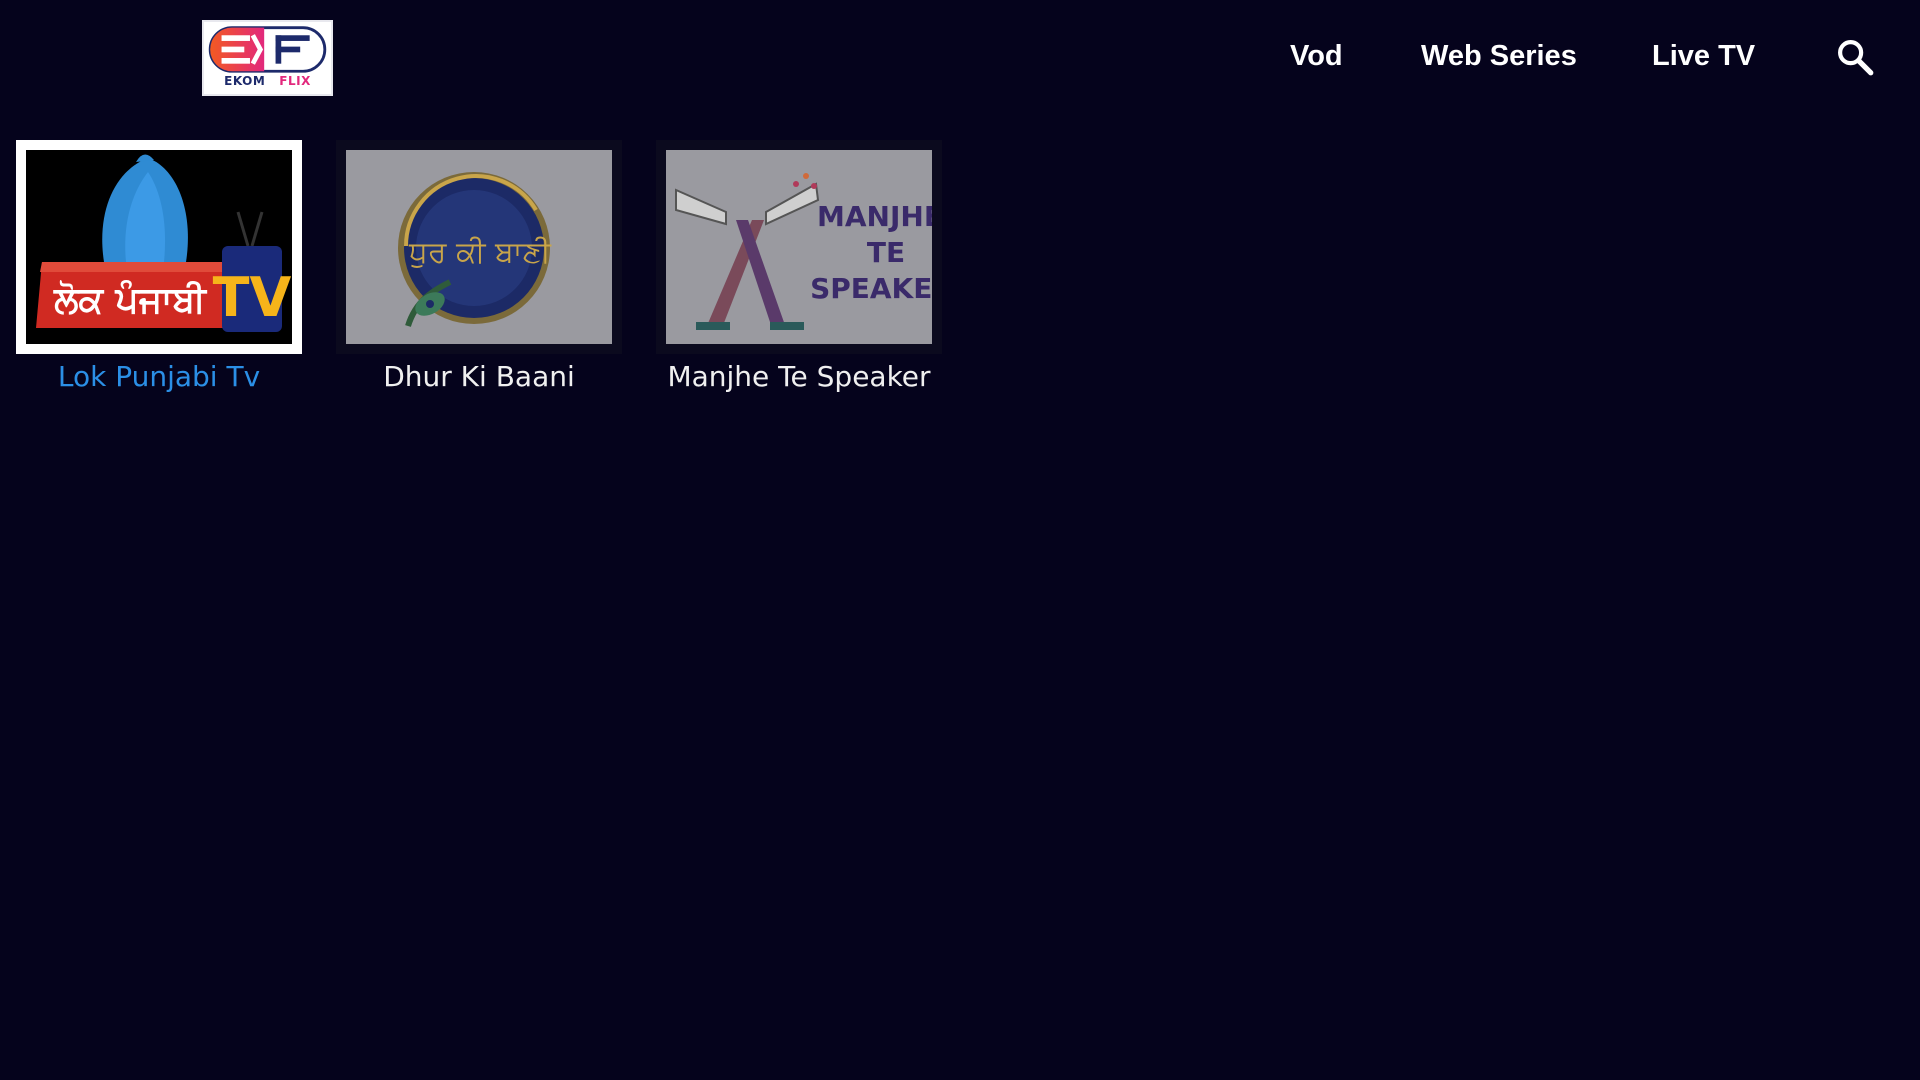  What do you see at coordinates (479, 376) in the screenshot?
I see `channel-title: Dhur Ki Baani` at bounding box center [479, 376].